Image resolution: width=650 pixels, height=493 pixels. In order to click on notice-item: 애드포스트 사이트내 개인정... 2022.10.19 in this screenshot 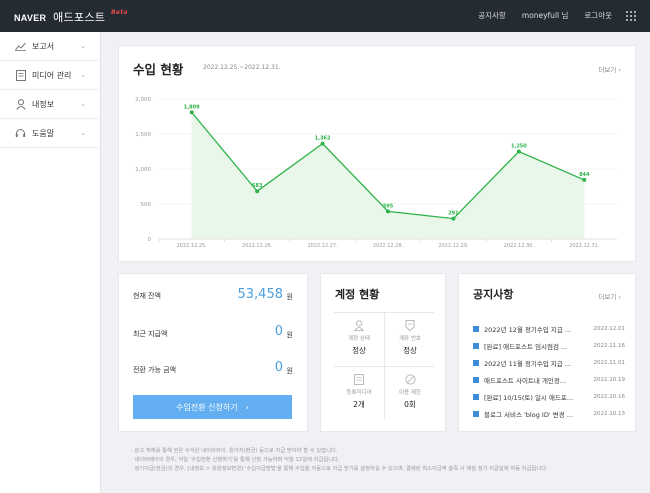, I will do `click(549, 379)`.